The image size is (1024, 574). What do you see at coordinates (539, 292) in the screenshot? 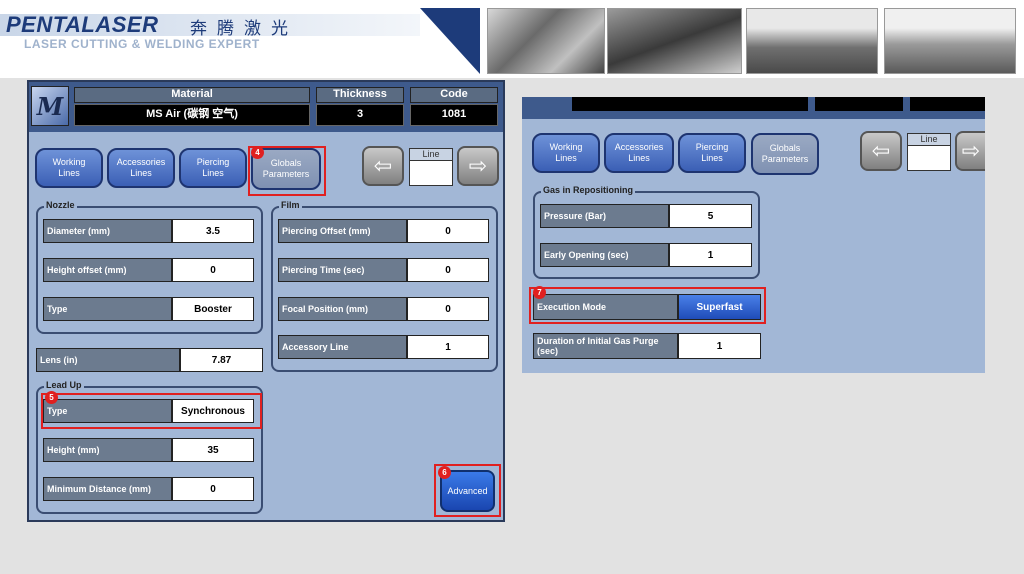
I see `step-badge-7: 7` at bounding box center [539, 292].